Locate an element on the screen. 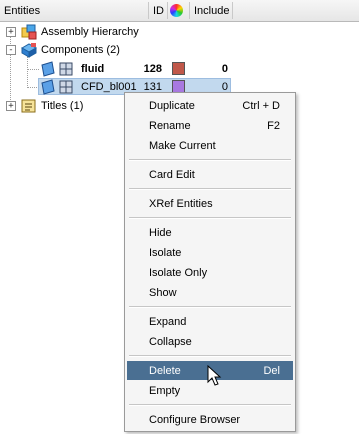 This screenshot has width=359, height=434. tree-label: fluid is located at coordinates (93, 69).